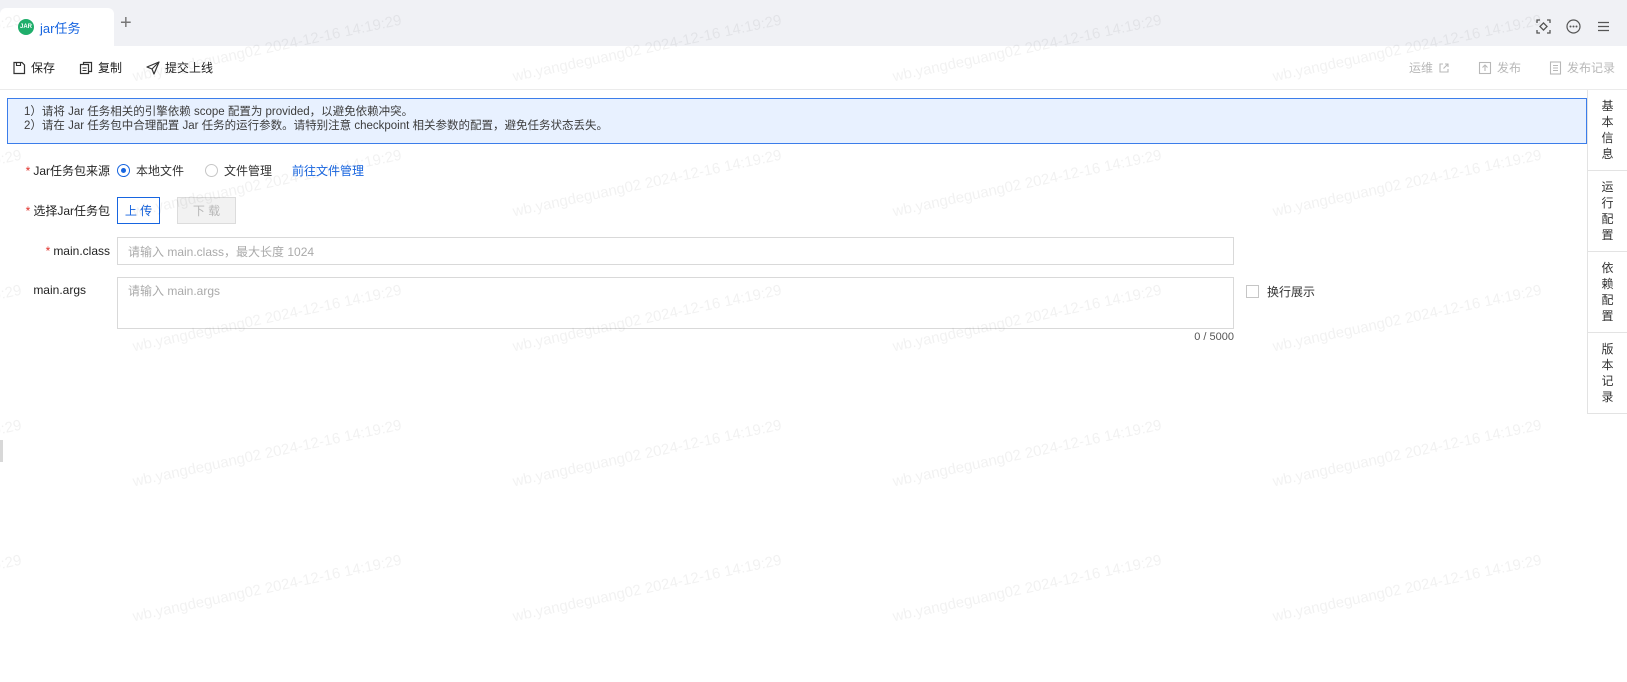 The image size is (1627, 682). Describe the element at coordinates (212, 170) in the screenshot. I see `radio-unchecked-icon` at that location.